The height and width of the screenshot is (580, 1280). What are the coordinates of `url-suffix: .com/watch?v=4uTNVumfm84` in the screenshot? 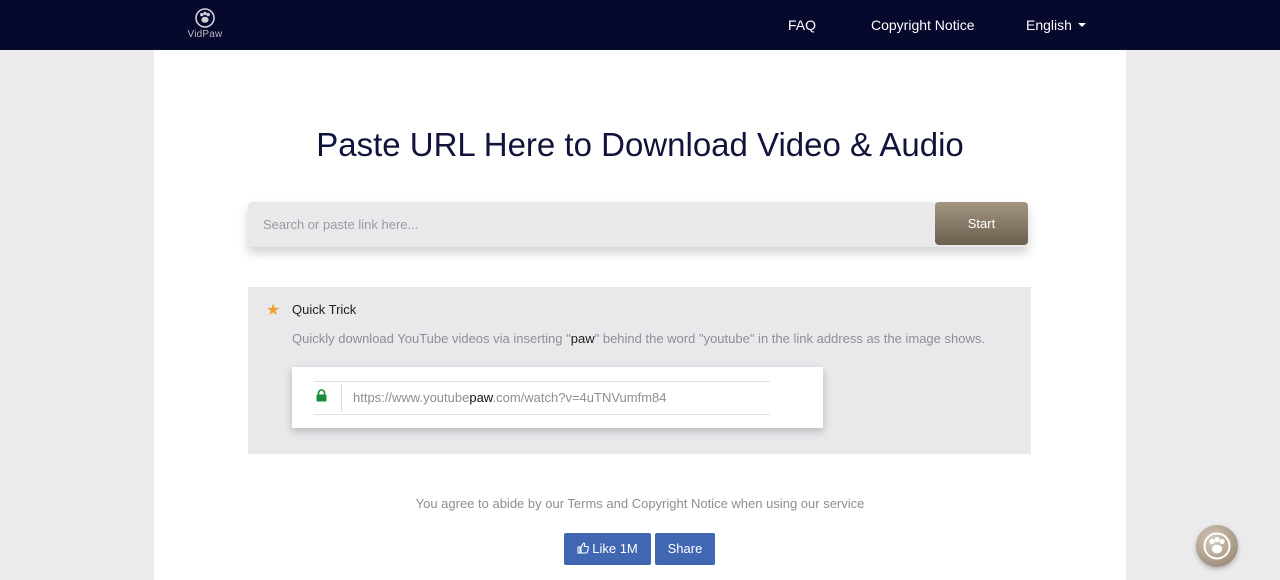 It's located at (579, 397).